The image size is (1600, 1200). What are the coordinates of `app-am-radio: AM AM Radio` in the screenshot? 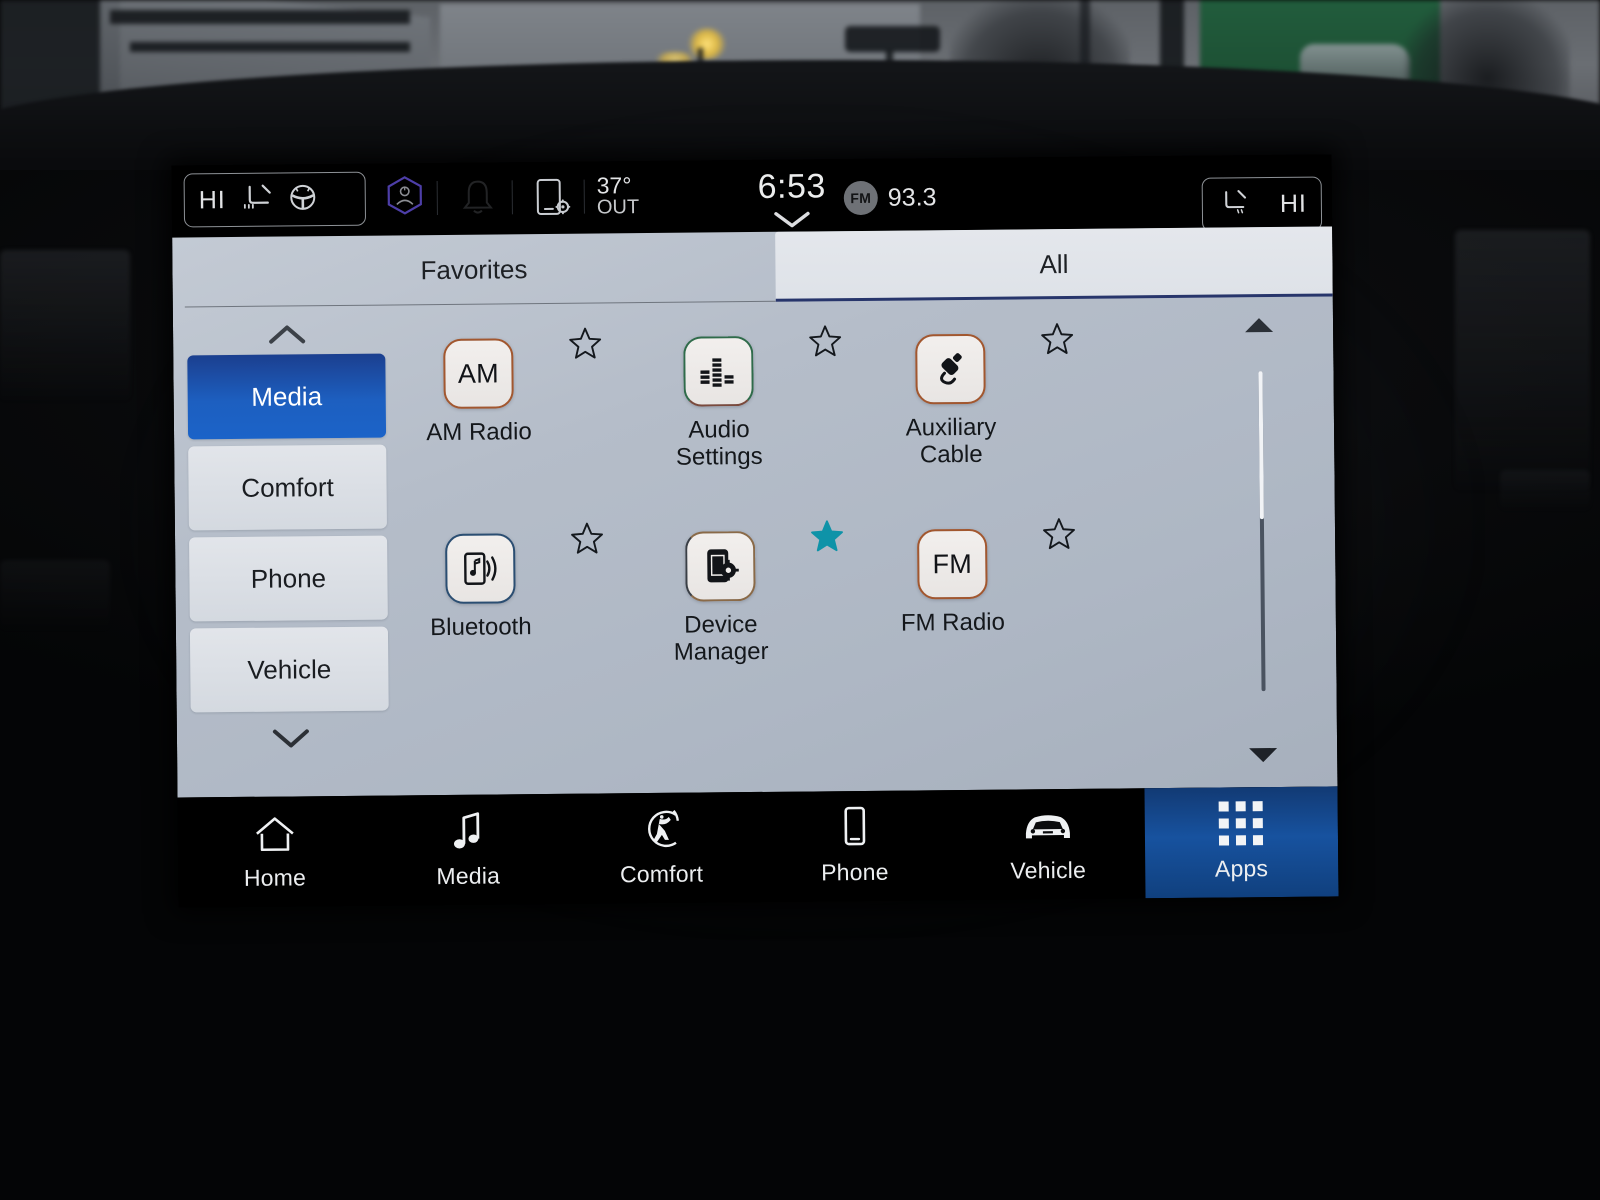 It's located at (536, 420).